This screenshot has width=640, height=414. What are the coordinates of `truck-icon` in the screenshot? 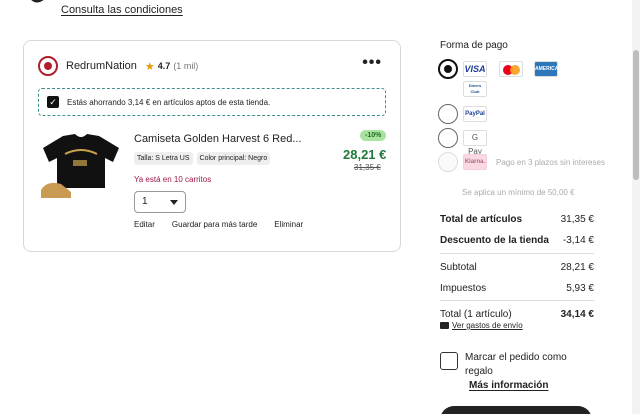 It's located at (444, 325).